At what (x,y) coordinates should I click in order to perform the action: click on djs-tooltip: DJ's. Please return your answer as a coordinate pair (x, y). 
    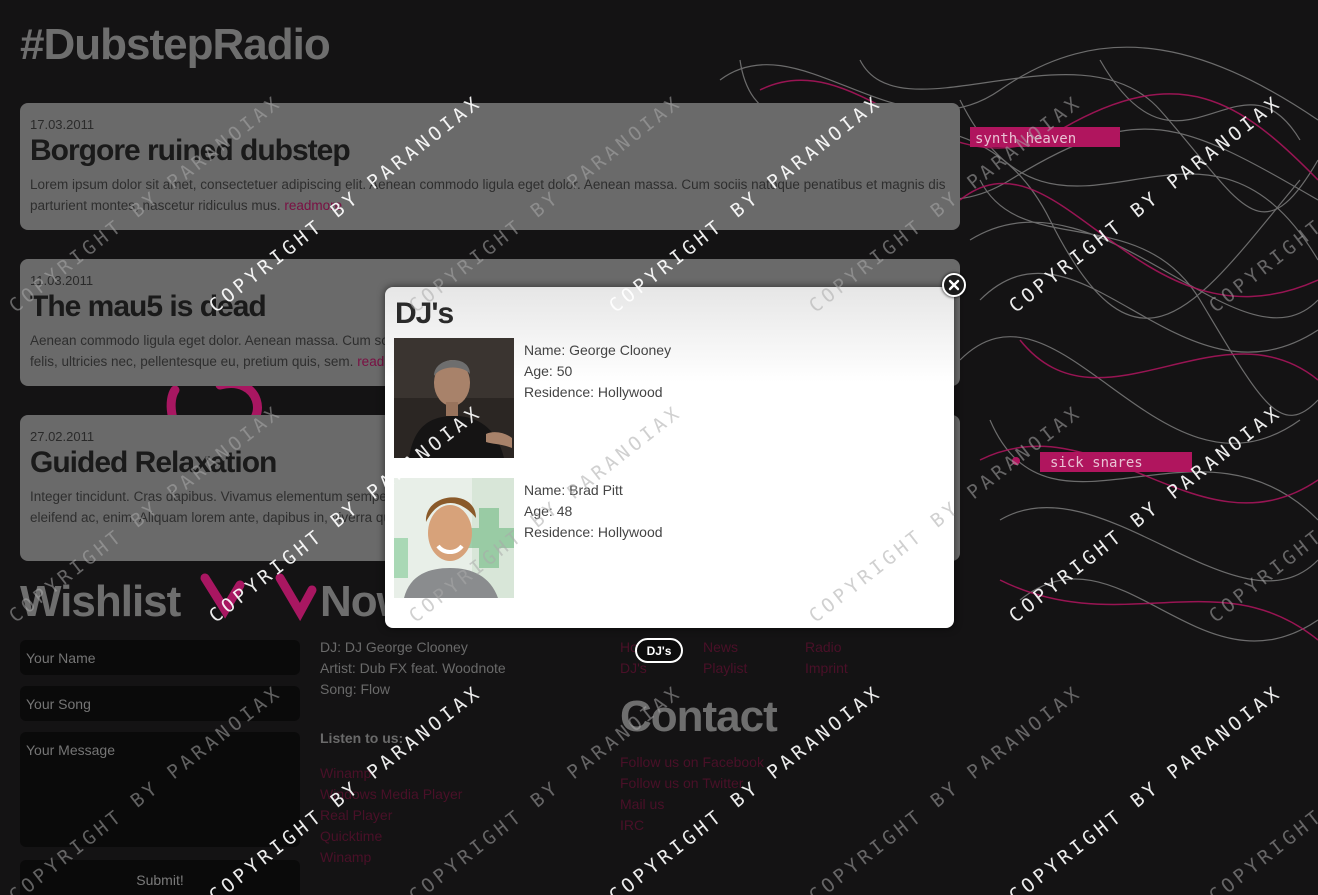
    Looking at the image, I should click on (659, 650).